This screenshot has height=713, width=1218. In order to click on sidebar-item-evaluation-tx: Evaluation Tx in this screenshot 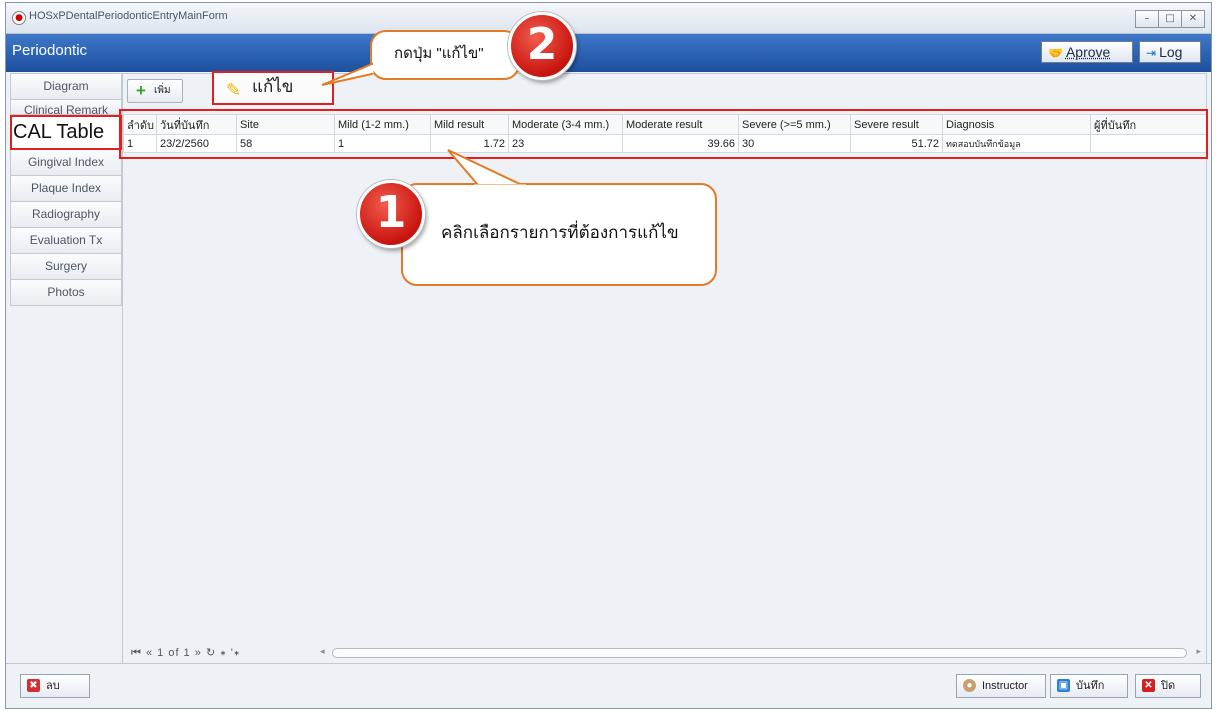, I will do `click(66, 241)`.